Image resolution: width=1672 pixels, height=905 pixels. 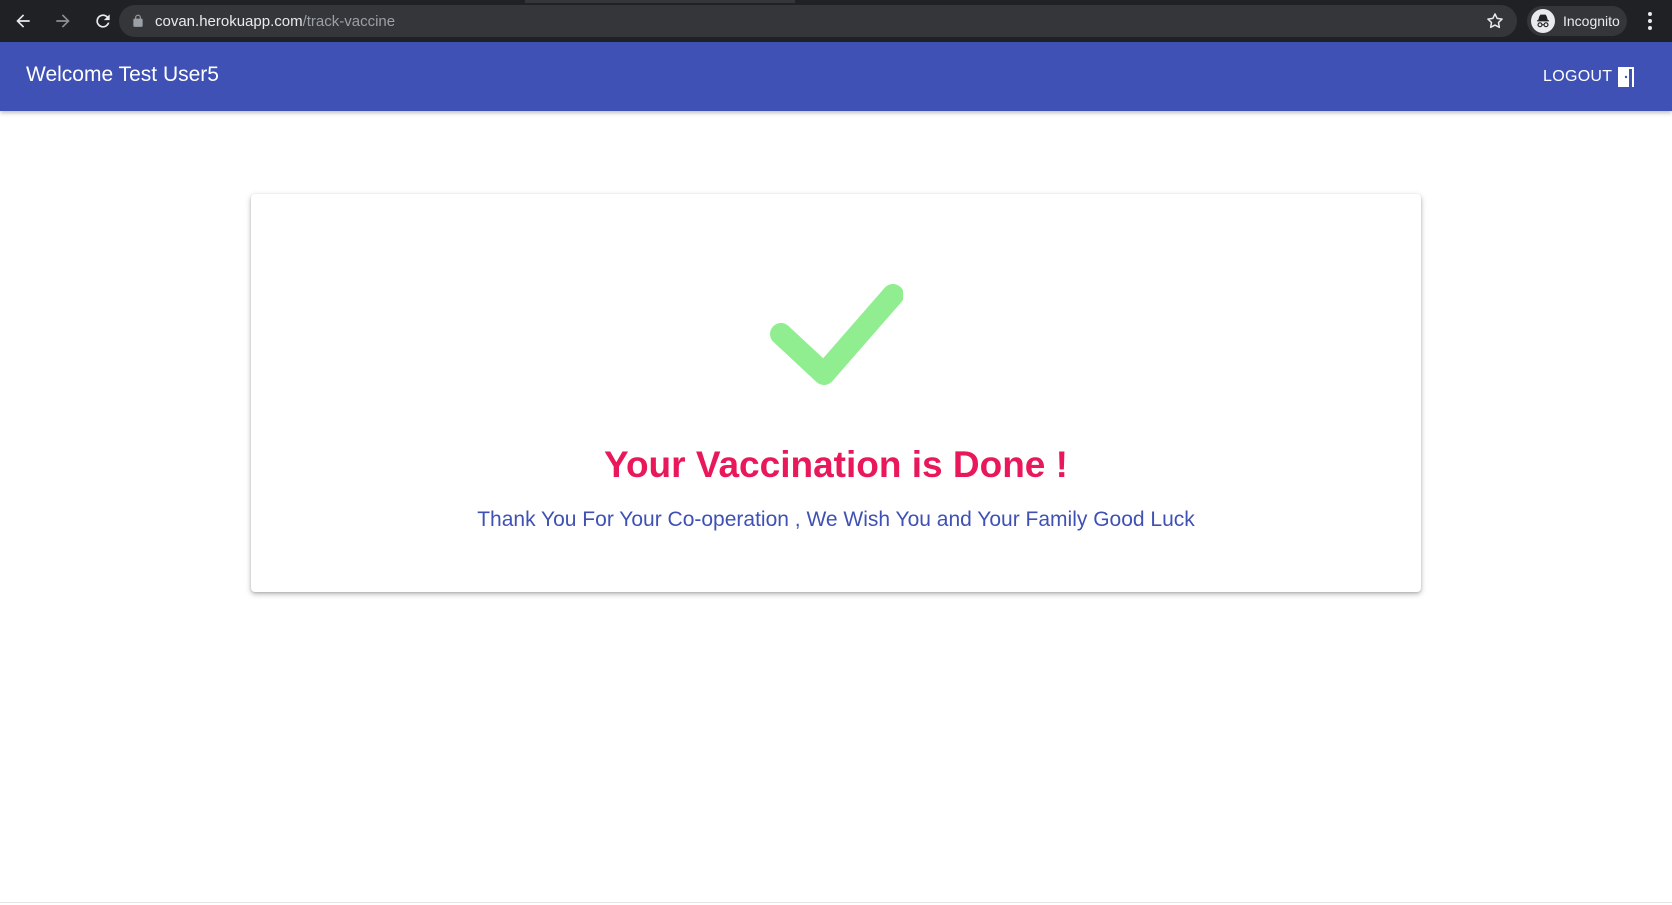 I want to click on back-icon, so click(x=23, y=21).